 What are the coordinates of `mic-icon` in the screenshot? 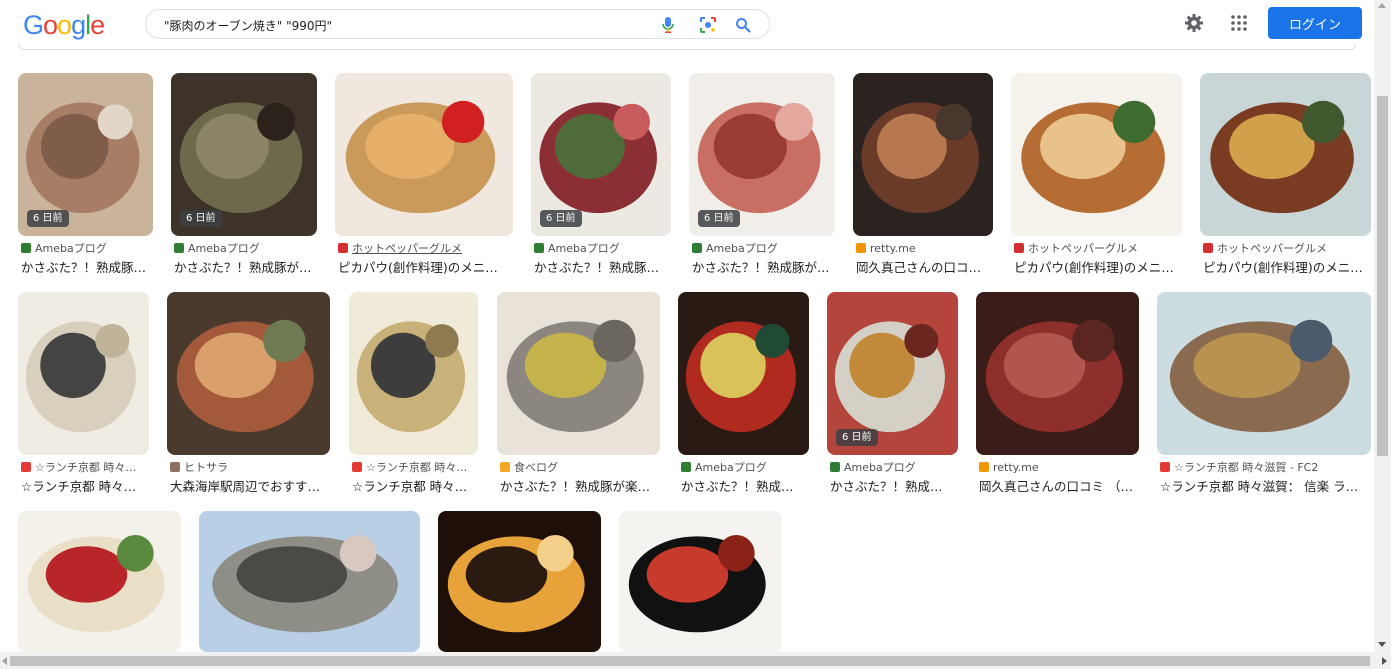 It's located at (668, 25).